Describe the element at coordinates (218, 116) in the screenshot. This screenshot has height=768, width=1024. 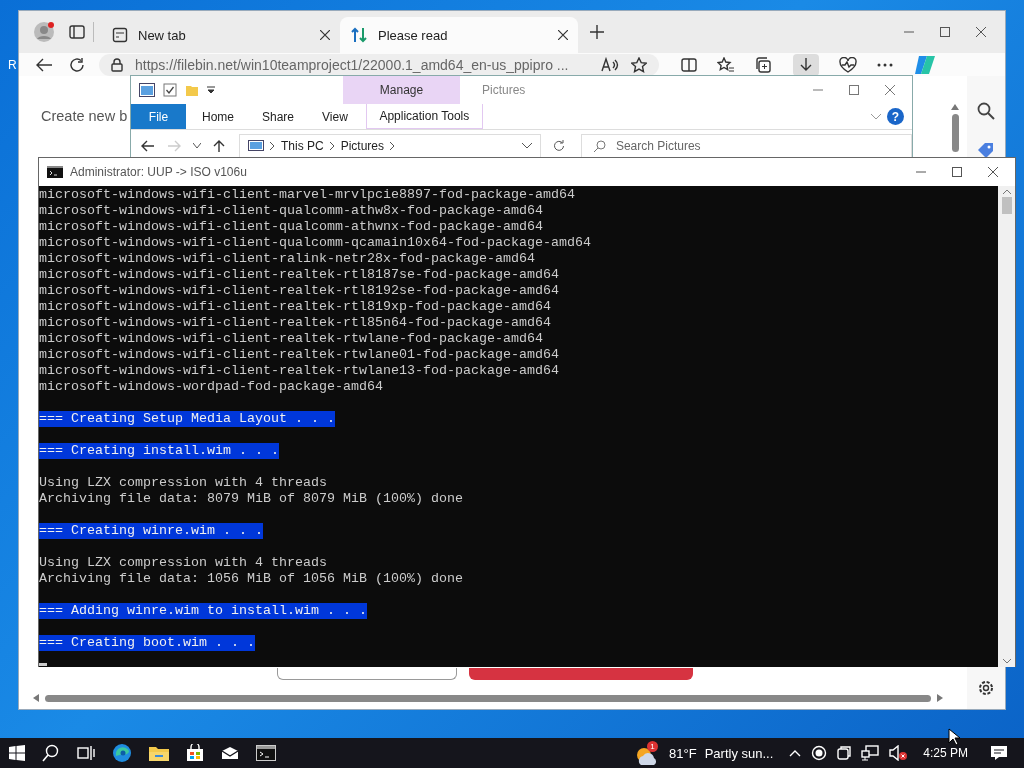
I see `ribbon-tab: Home` at that location.